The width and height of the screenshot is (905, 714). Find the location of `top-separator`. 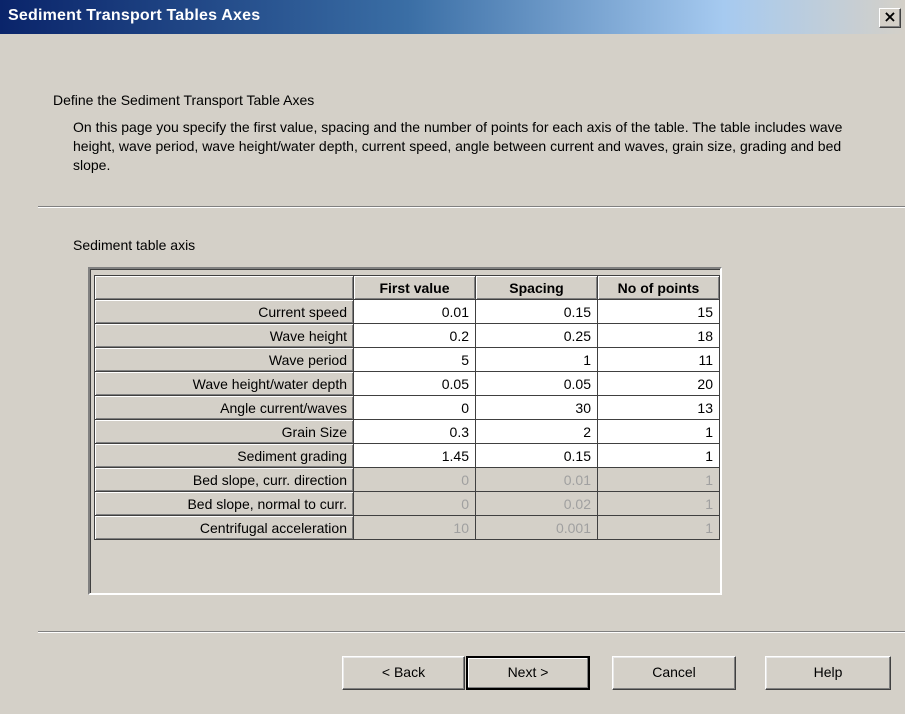

top-separator is located at coordinates (471, 207).